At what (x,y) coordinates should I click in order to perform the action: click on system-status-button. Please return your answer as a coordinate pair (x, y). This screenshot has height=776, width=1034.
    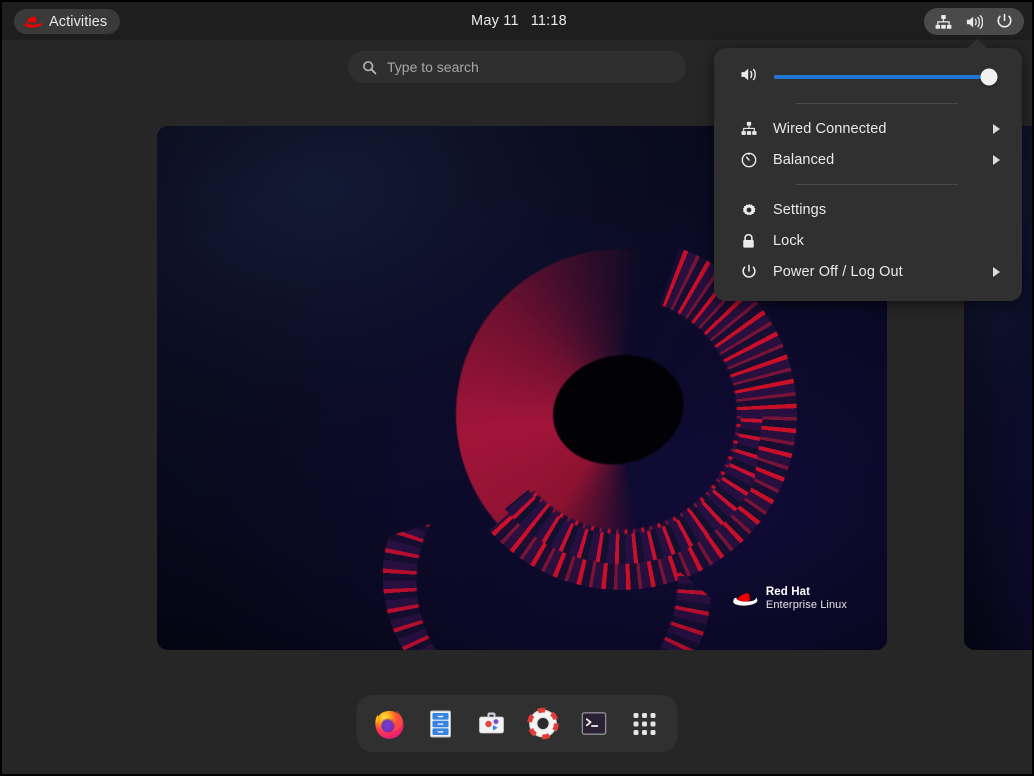
    Looking at the image, I should click on (974, 21).